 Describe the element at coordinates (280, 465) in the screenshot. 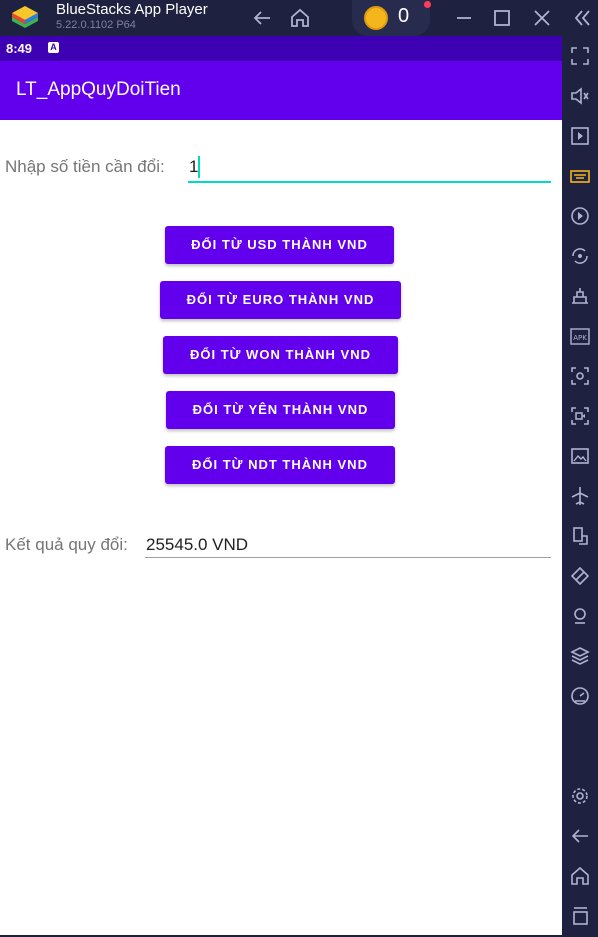

I see `convert-ndt-button: ĐỔI TỪ NDT THÀNH VND` at that location.